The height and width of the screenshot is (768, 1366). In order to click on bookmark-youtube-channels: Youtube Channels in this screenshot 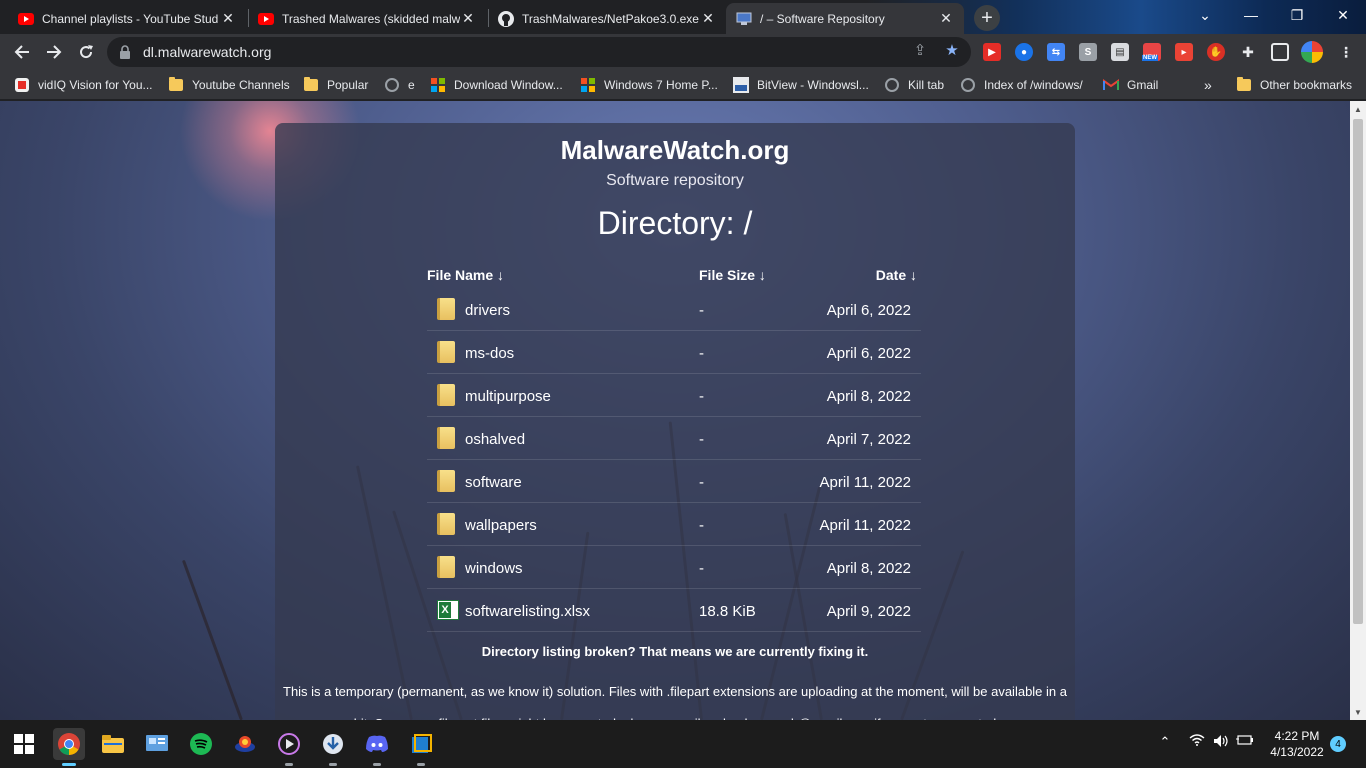, I will do `click(229, 85)`.